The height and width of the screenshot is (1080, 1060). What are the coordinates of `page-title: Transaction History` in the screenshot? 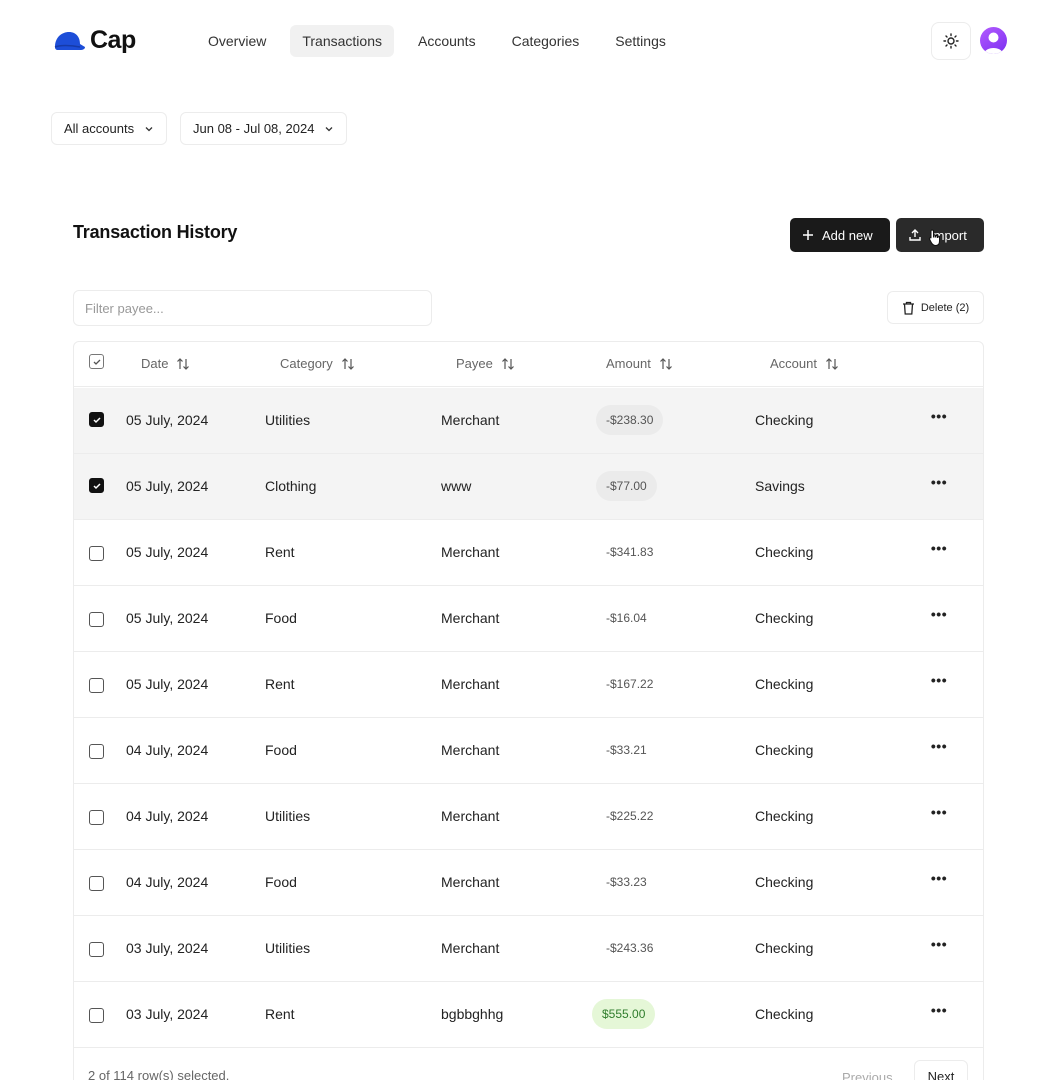 It's located at (155, 232).